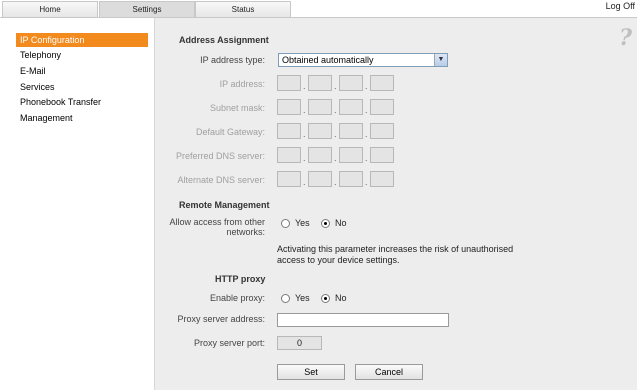 The image size is (638, 390). What do you see at coordinates (302, 223) in the screenshot?
I see `remote-access-yes-label: Yes` at bounding box center [302, 223].